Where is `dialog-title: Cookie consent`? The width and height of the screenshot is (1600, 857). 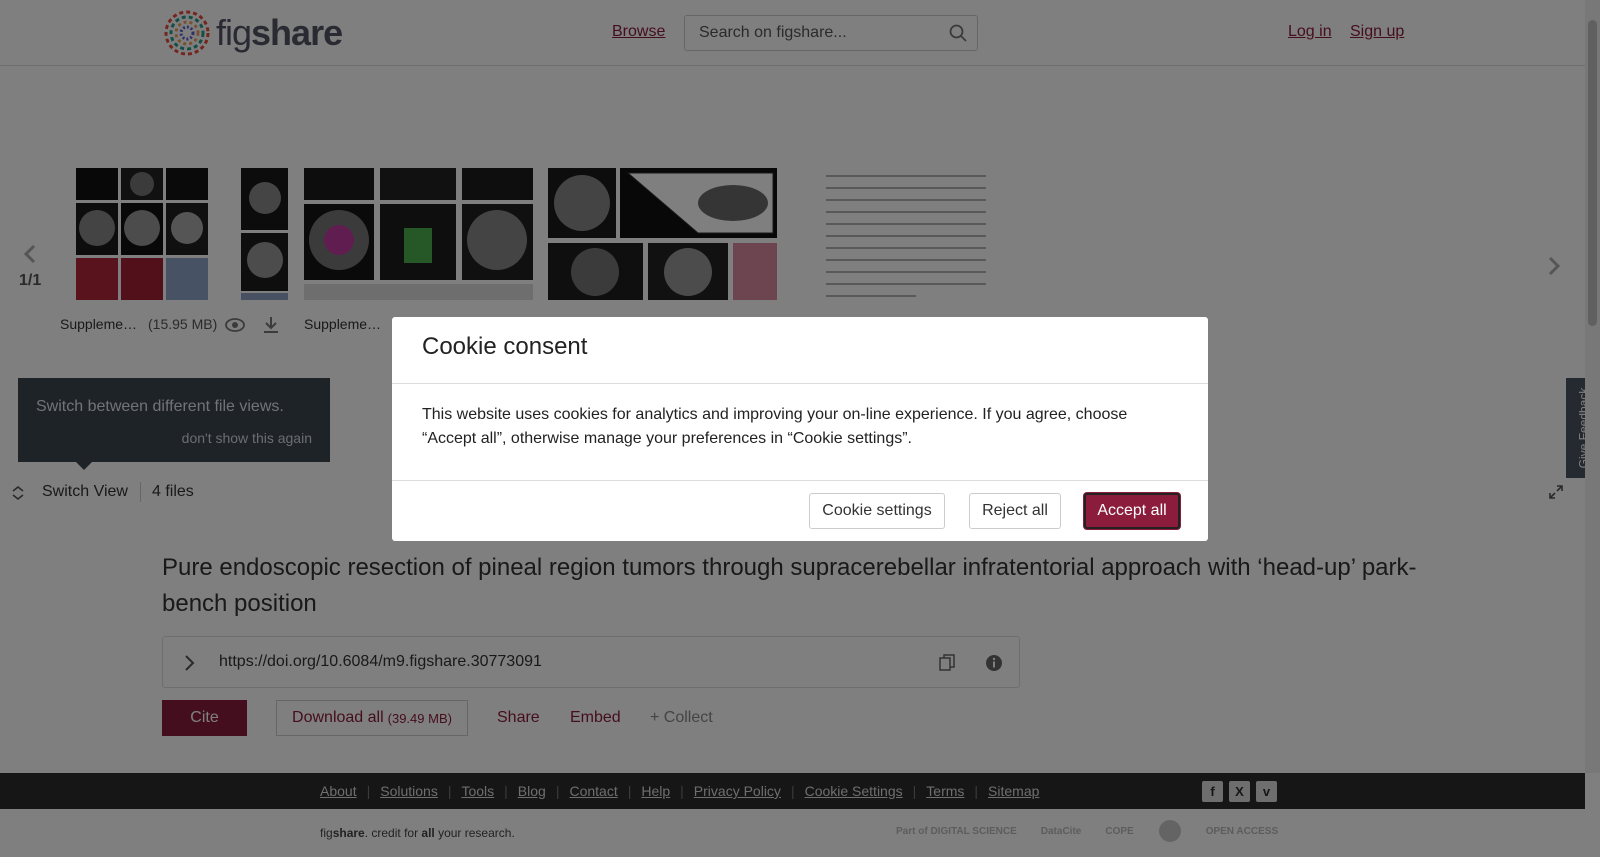 dialog-title: Cookie consent is located at coordinates (505, 346).